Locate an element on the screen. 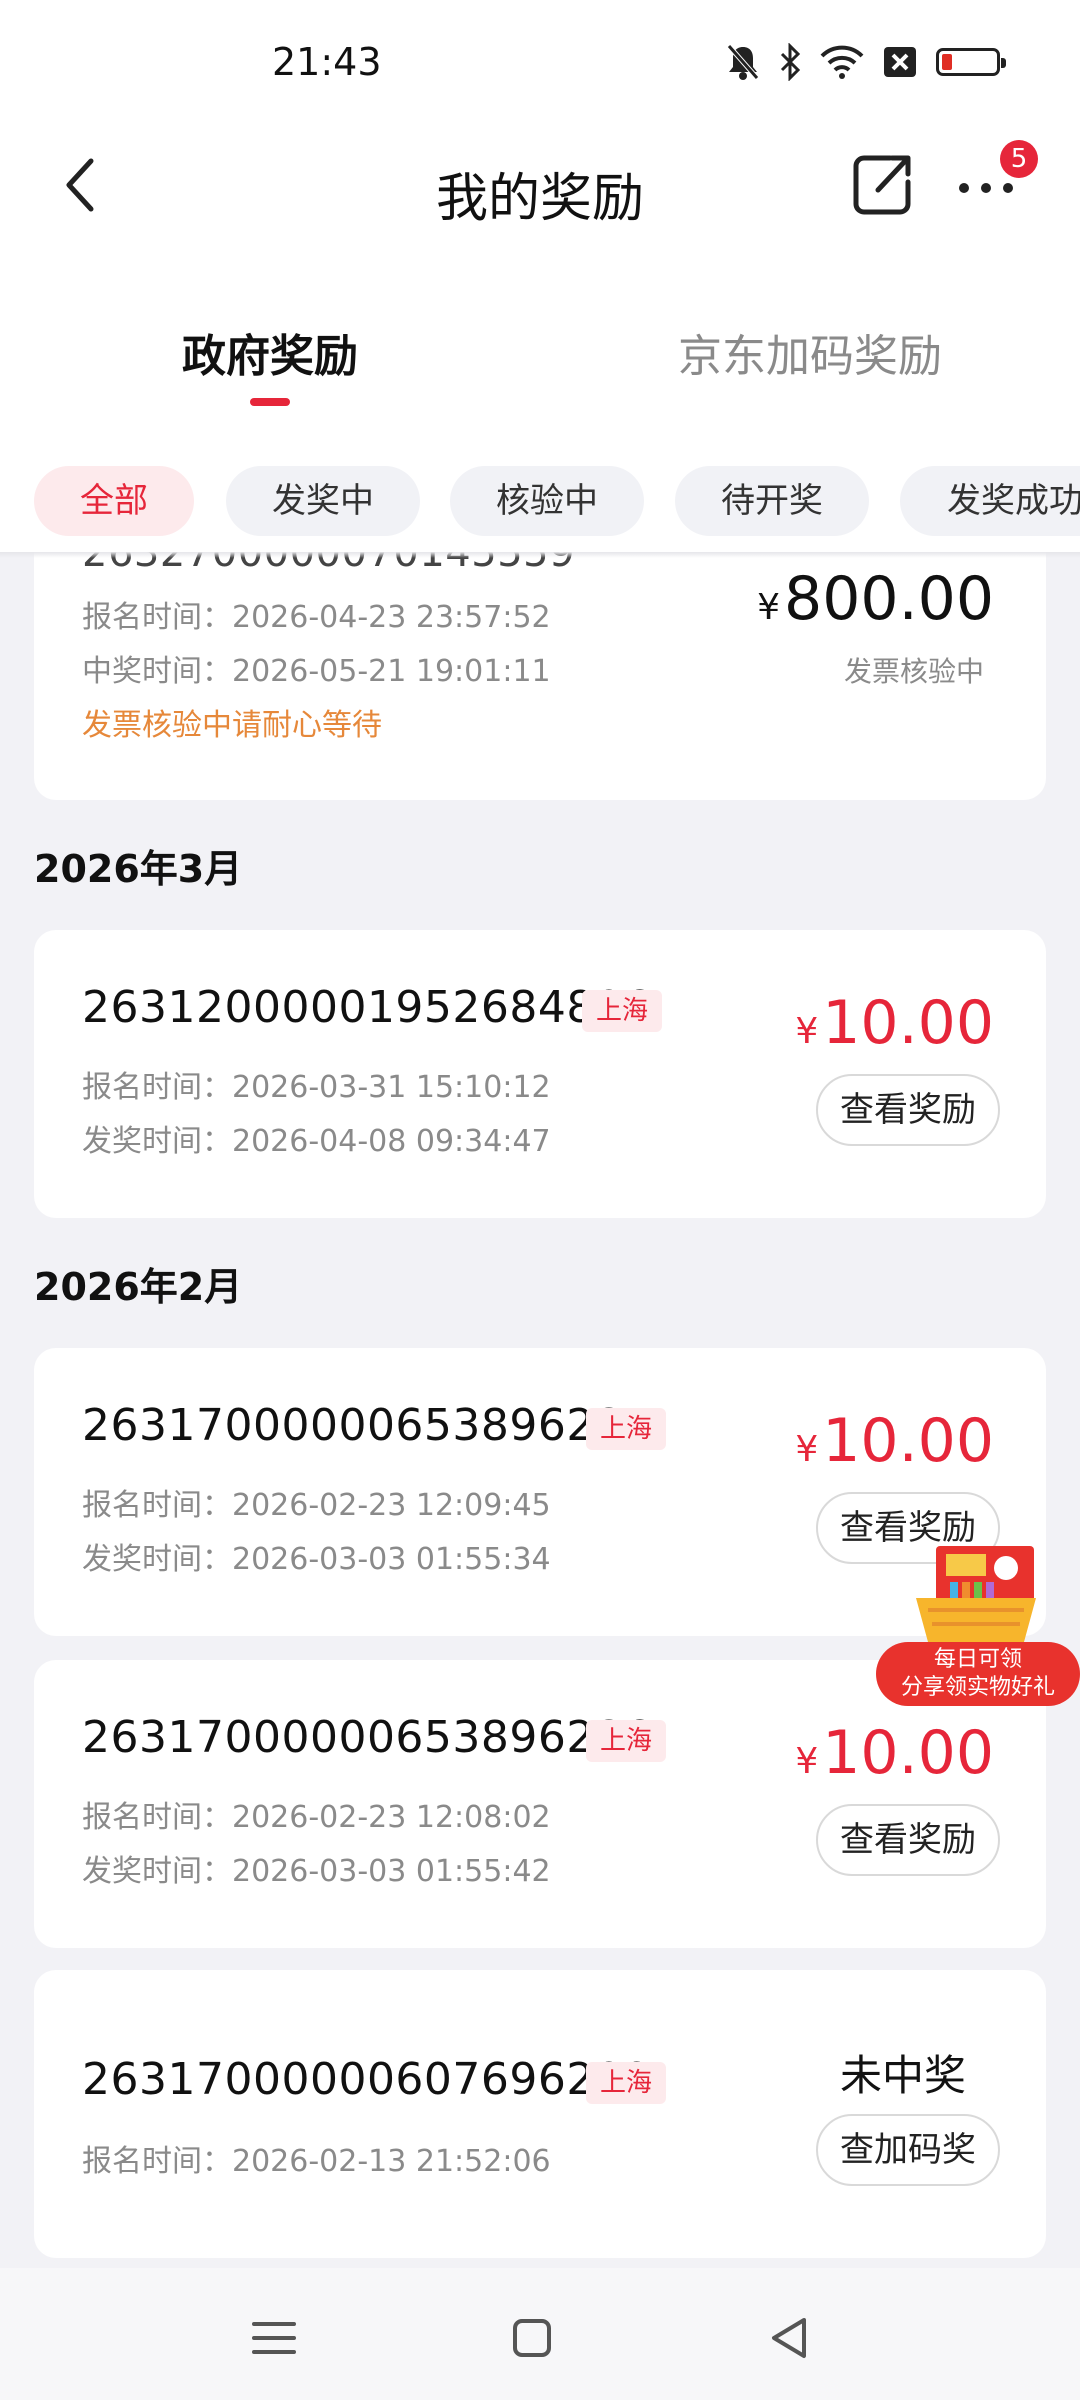 This screenshot has width=1080, height=2400. award-time: 发奖时间：2026-03-03 01:55:42 is located at coordinates (316, 1871).